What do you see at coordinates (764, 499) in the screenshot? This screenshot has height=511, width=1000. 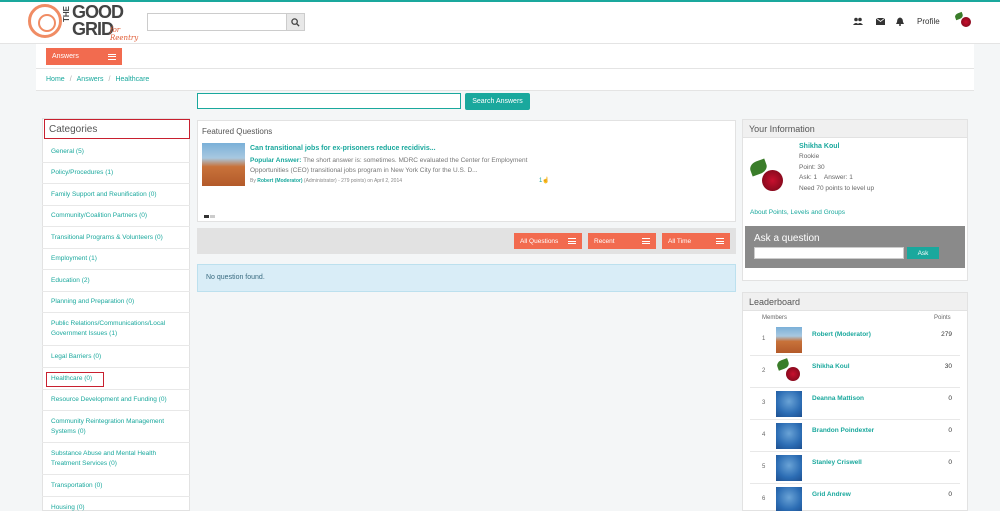 I see `lb-rank: 6` at bounding box center [764, 499].